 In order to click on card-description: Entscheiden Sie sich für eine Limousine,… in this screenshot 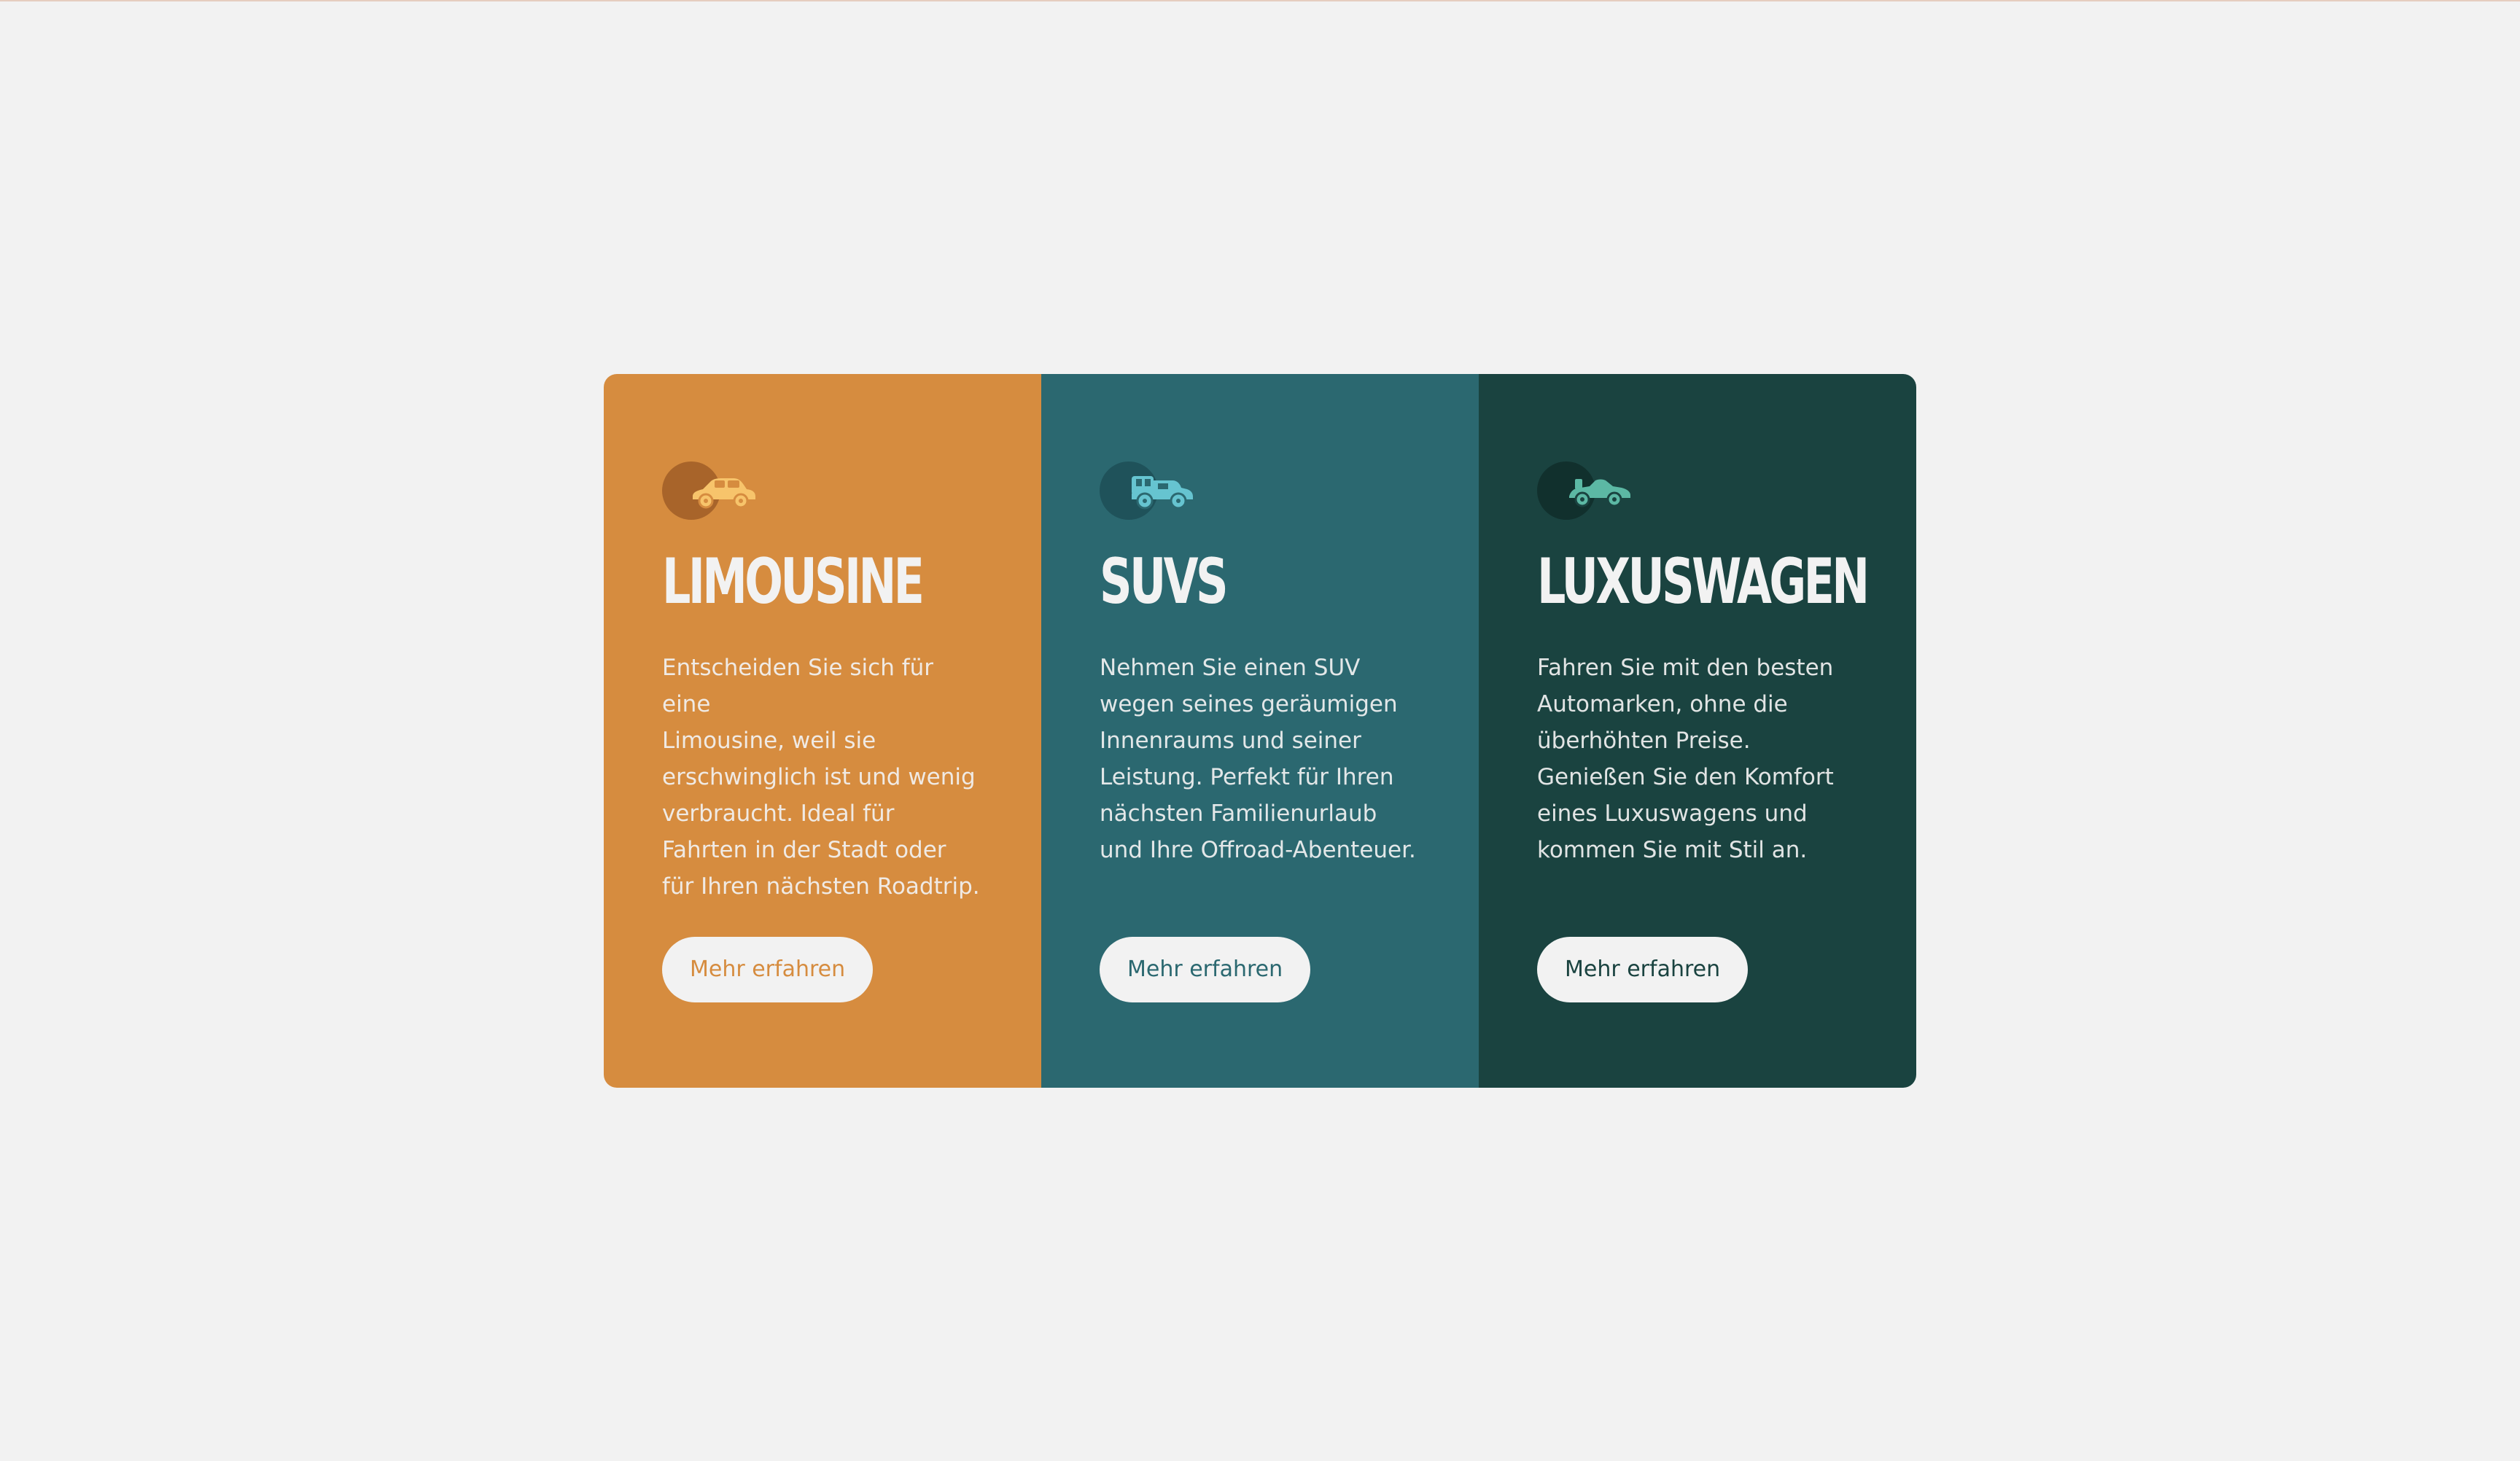, I will do `click(821, 777)`.